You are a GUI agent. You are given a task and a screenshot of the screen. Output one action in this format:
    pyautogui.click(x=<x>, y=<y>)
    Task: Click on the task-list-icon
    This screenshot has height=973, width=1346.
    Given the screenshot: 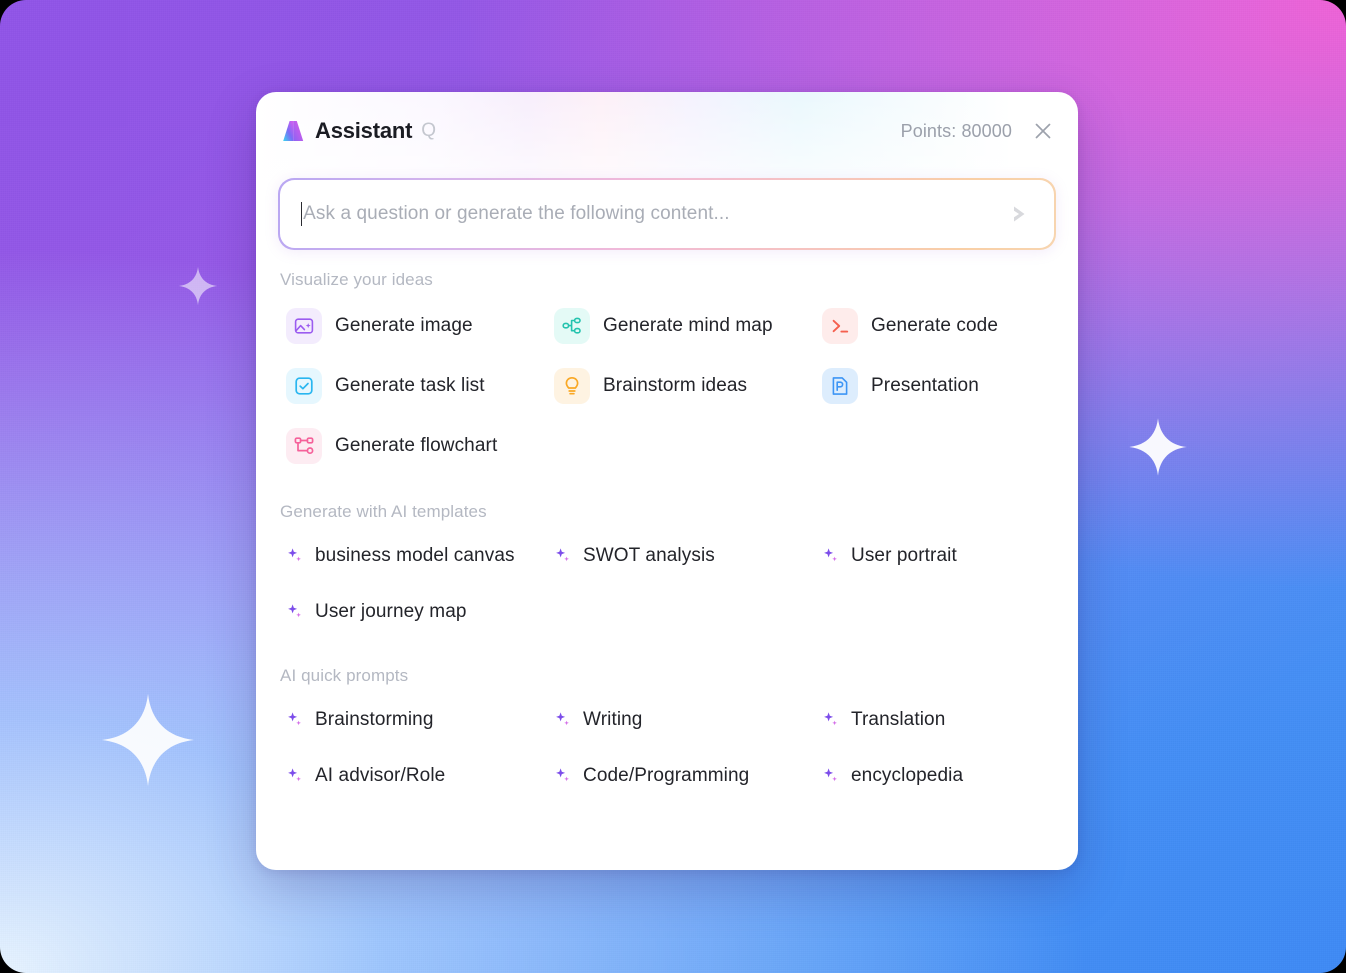 What is the action you would take?
    pyautogui.click(x=304, y=386)
    